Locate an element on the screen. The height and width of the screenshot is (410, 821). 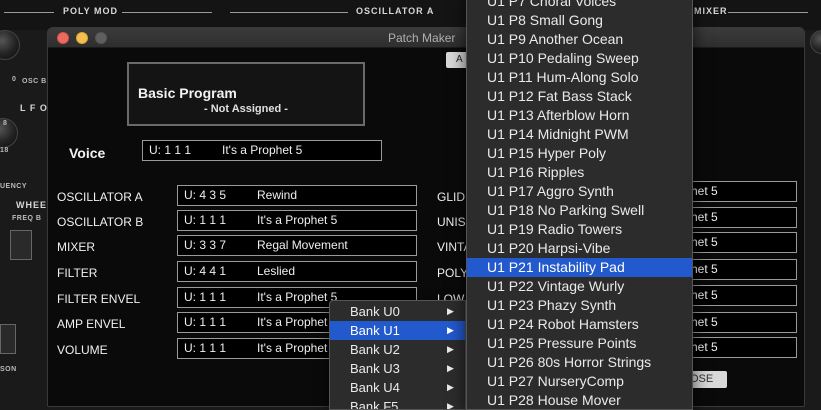
glide-field: het 5 is located at coordinates (742, 191).